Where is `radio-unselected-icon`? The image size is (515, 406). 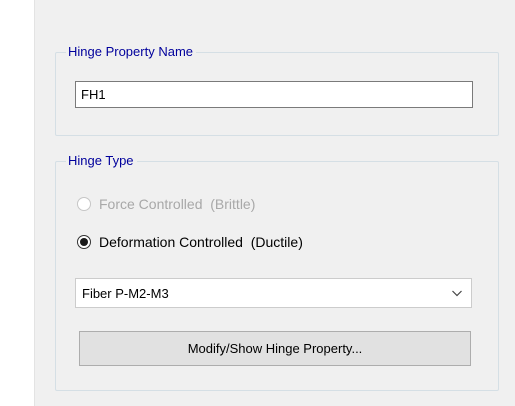 radio-unselected-icon is located at coordinates (84, 204).